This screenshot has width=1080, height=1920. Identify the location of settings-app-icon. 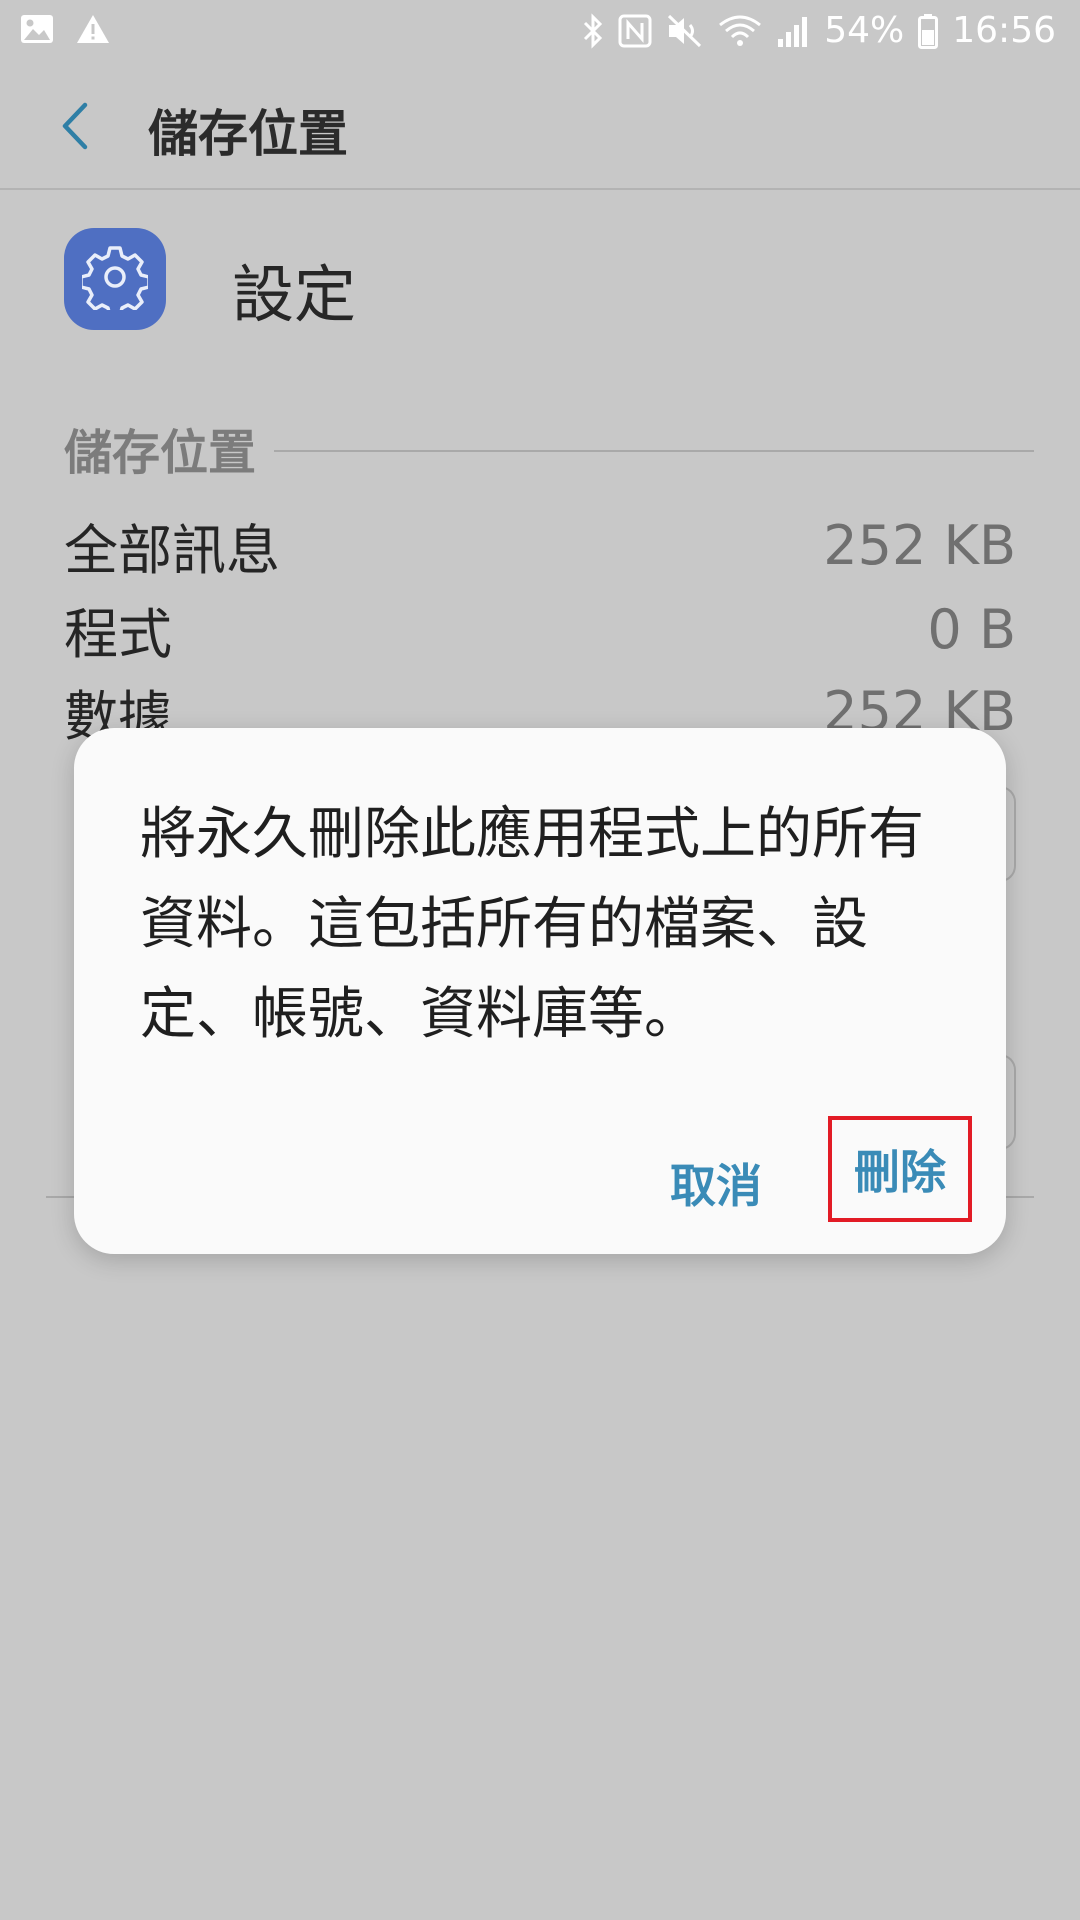
(115, 279).